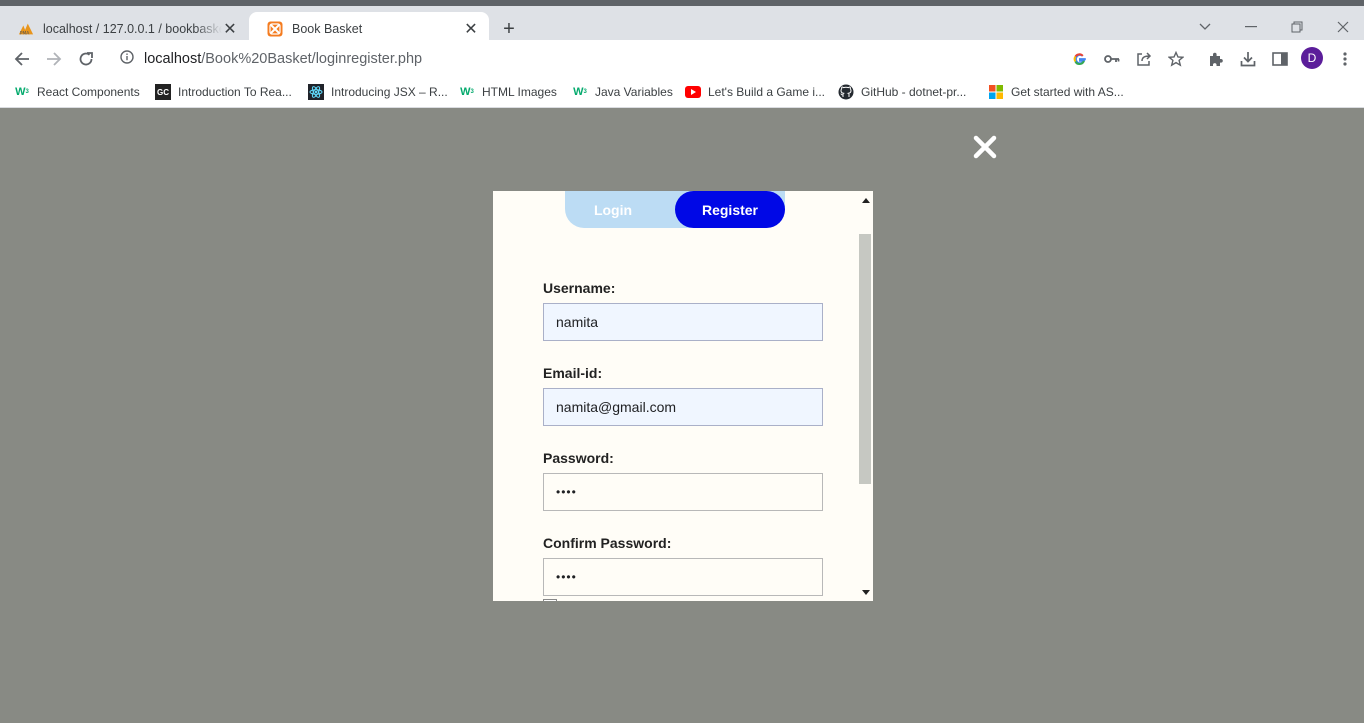 This screenshot has width=1364, height=723. I want to click on bookmark-label: React Components, so click(88, 92).